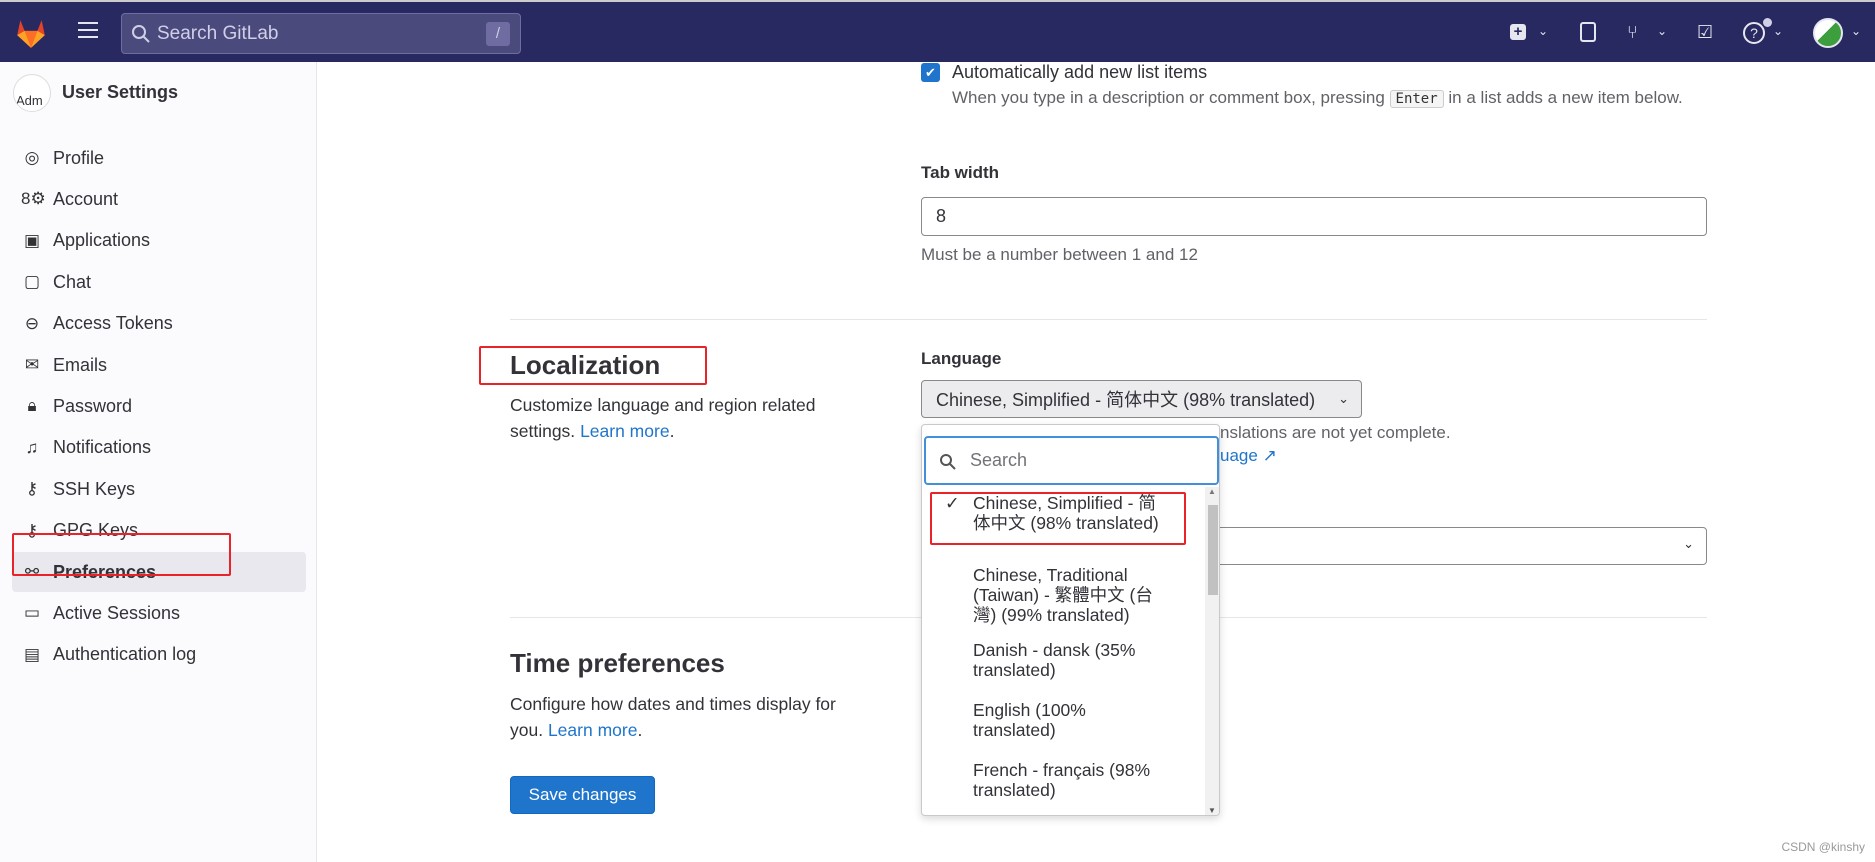  I want to click on translation-help: nslations are not yet complete., so click(1335, 432).